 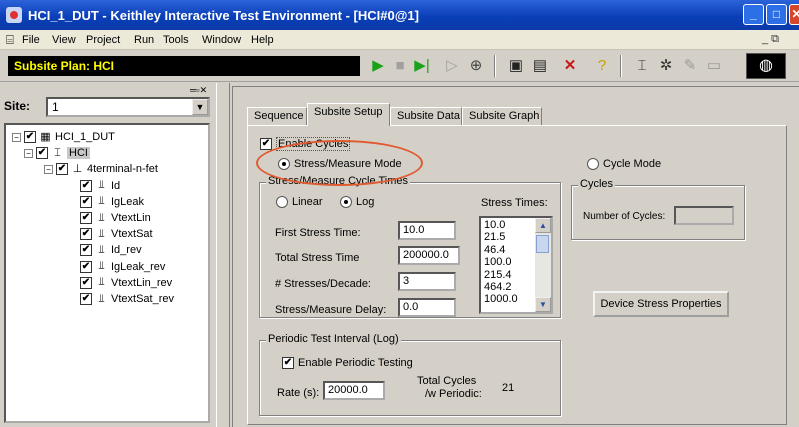 I want to click on stress-times-scrollbar: ▲ ▼, so click(x=543, y=265).